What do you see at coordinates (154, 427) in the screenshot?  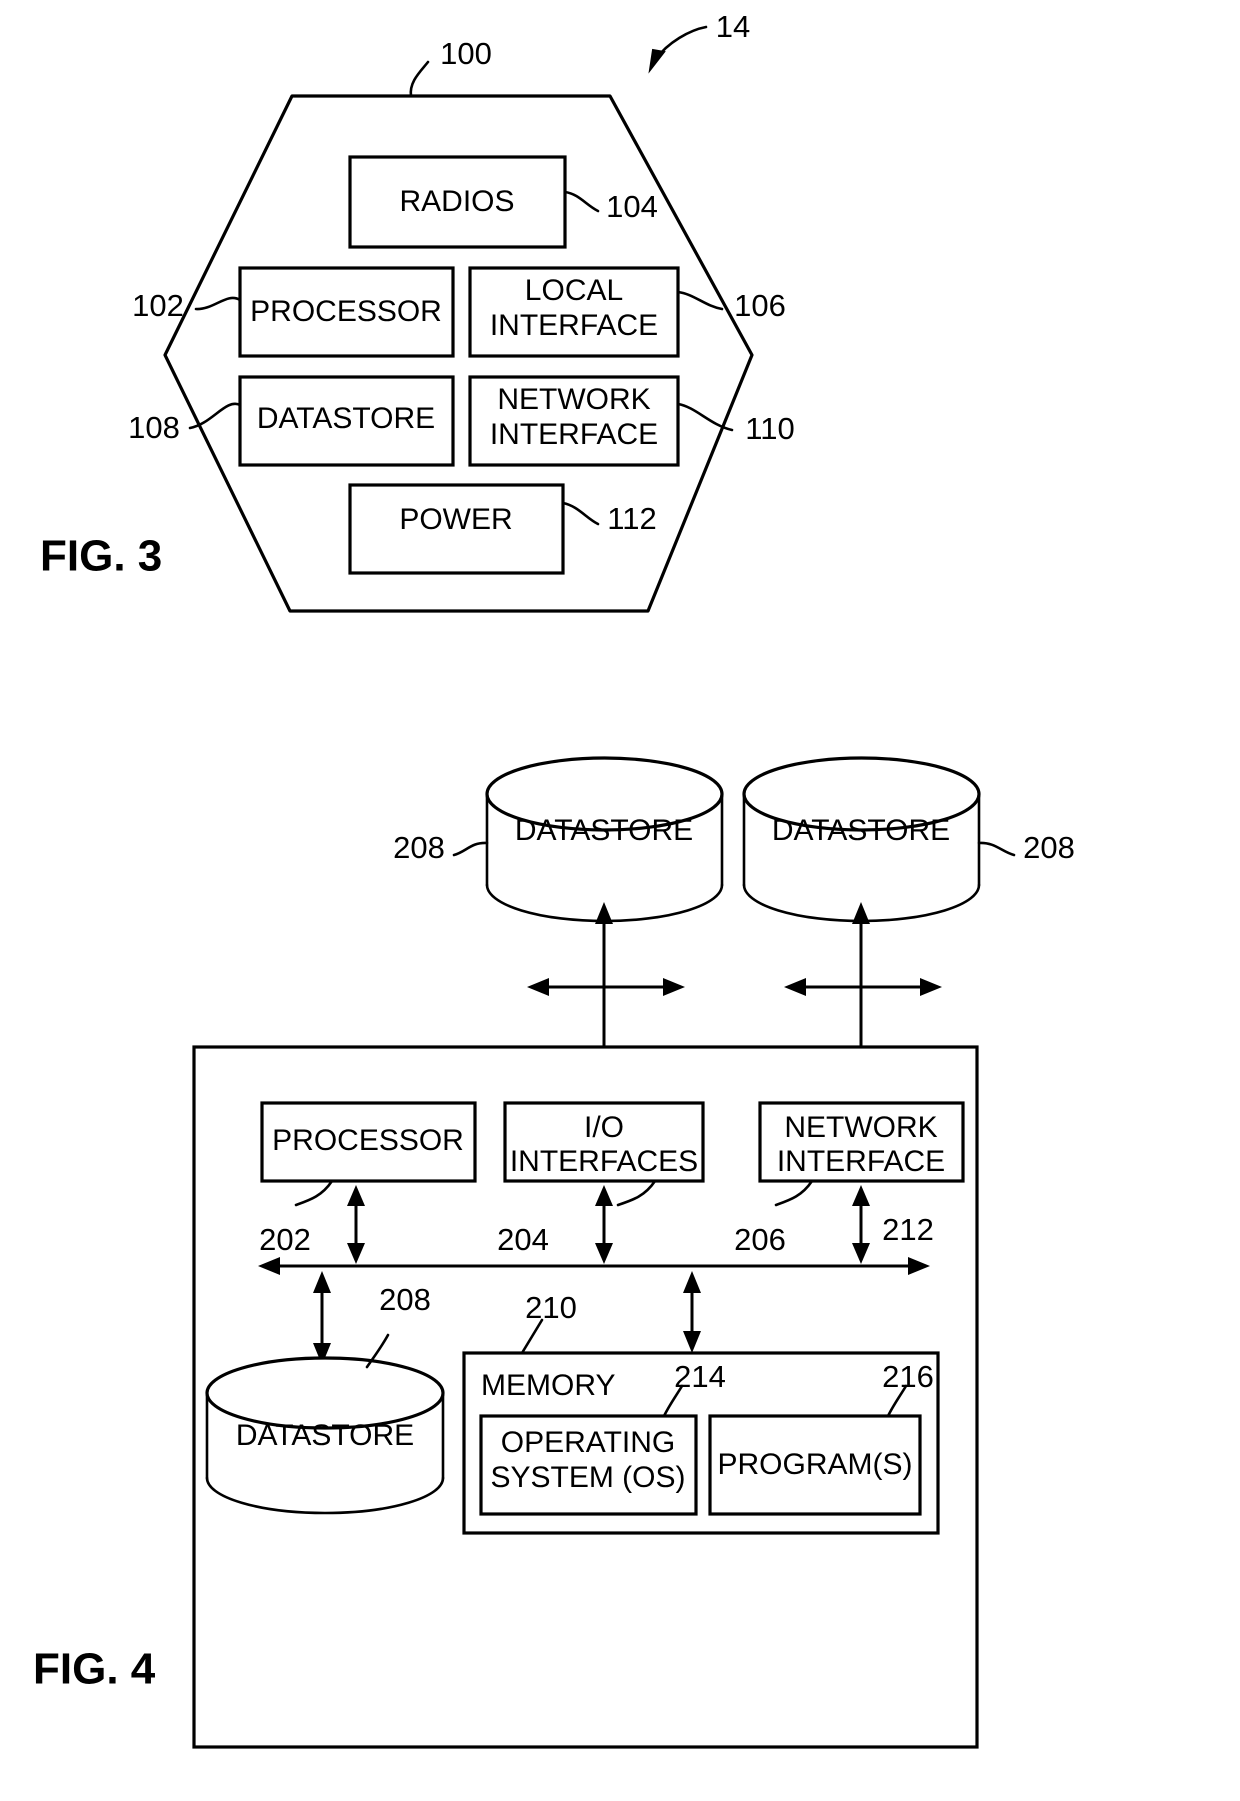 I see `fig3-ref-108-label: 108` at bounding box center [154, 427].